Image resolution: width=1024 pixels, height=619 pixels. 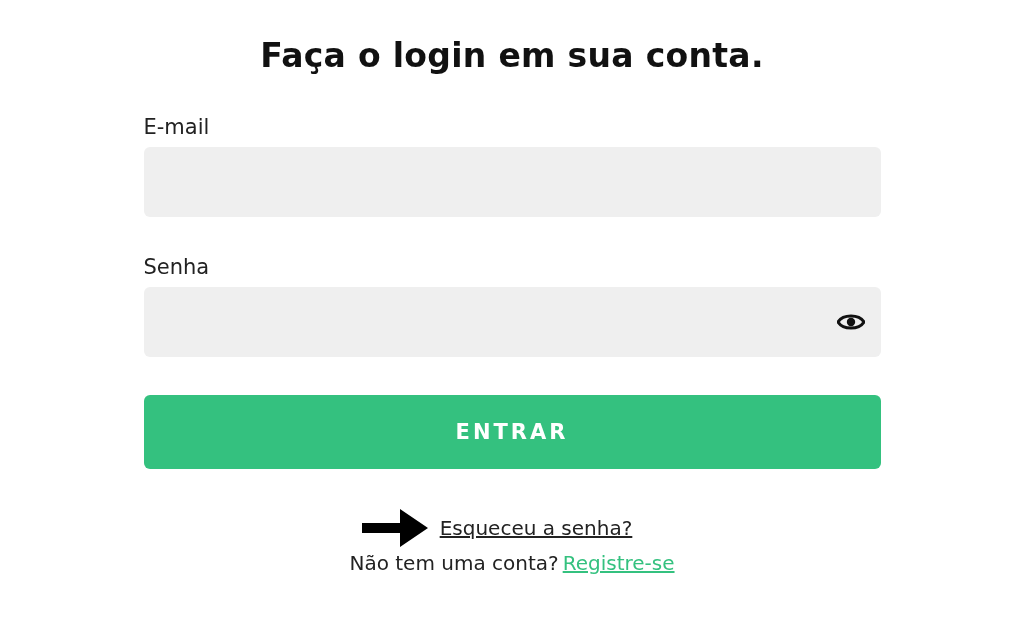 I want to click on password-field, so click(x=512, y=322).